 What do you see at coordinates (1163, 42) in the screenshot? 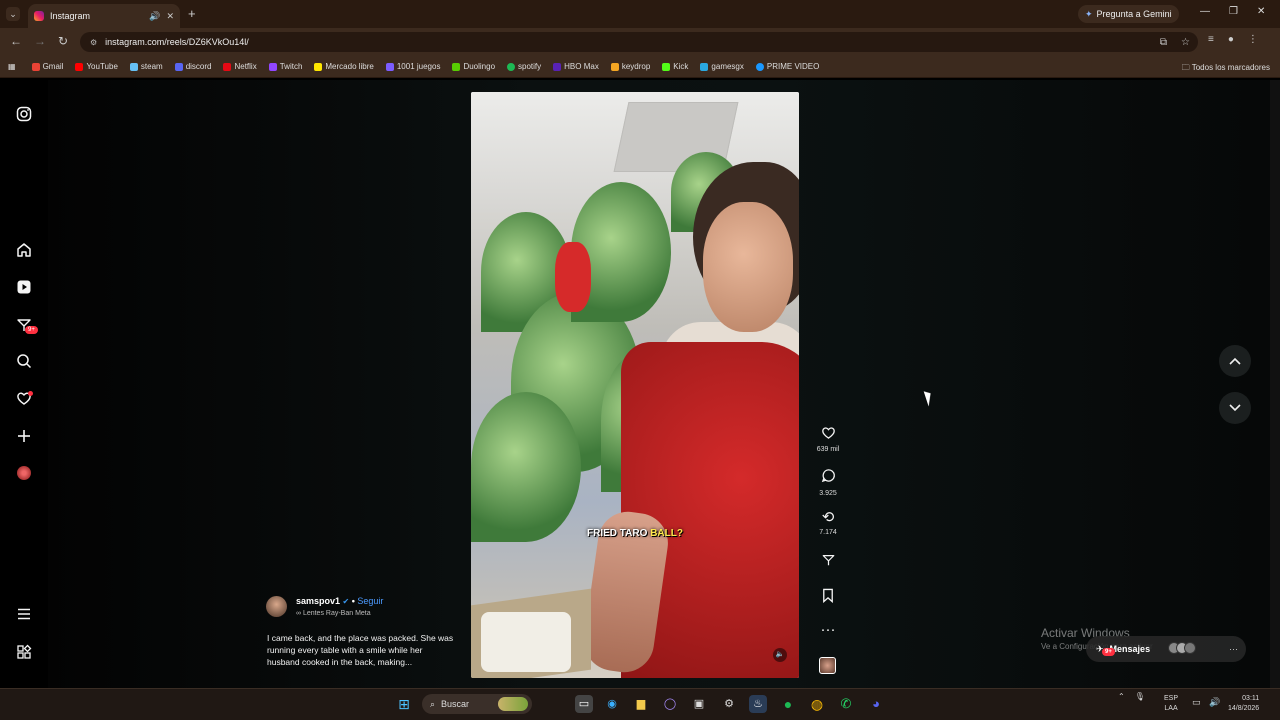
I see `install-app-icon: ⧉` at bounding box center [1163, 42].